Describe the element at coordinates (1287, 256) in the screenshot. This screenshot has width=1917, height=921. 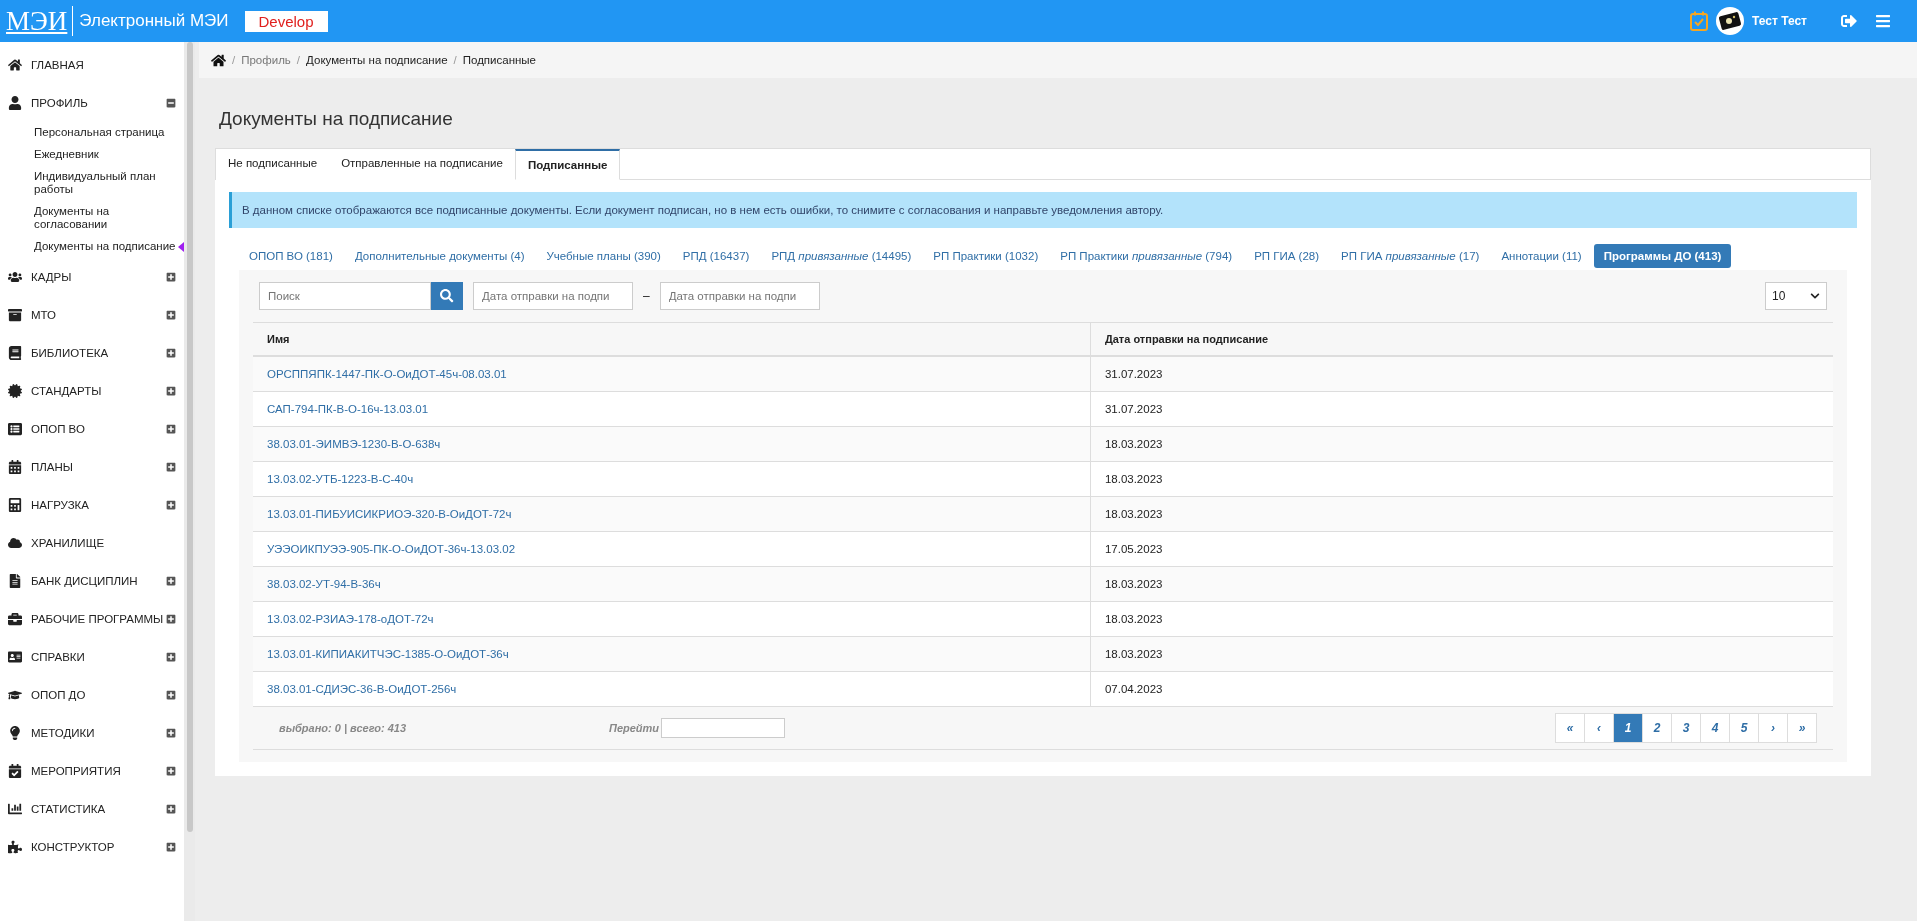
I see `category-tab: РП ГИА (28)` at that location.